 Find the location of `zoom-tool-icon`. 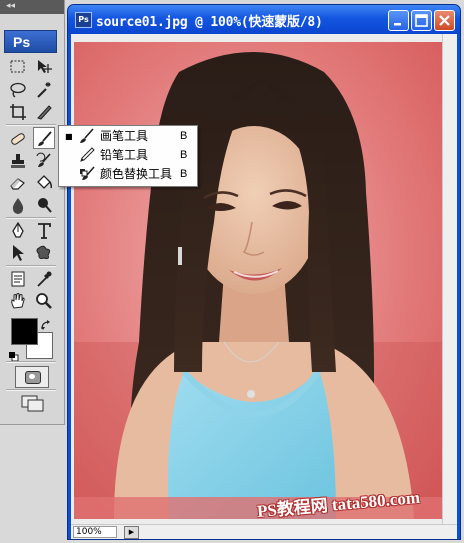

zoom-tool-icon is located at coordinates (44, 301).